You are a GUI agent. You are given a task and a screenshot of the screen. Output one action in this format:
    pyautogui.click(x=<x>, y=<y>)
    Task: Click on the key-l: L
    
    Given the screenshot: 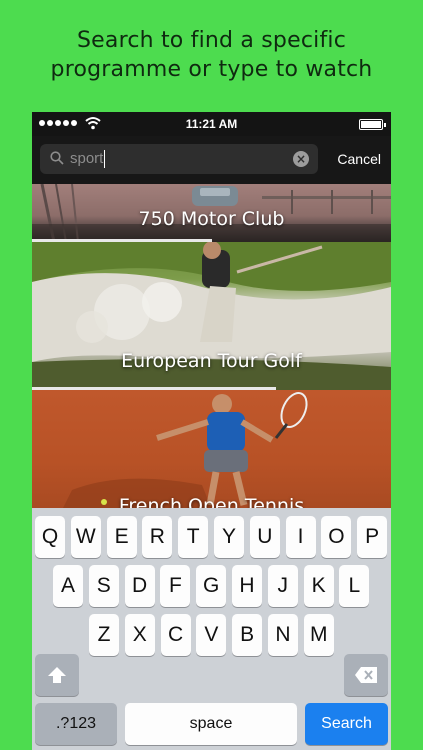 What is the action you would take?
    pyautogui.click(x=354, y=586)
    